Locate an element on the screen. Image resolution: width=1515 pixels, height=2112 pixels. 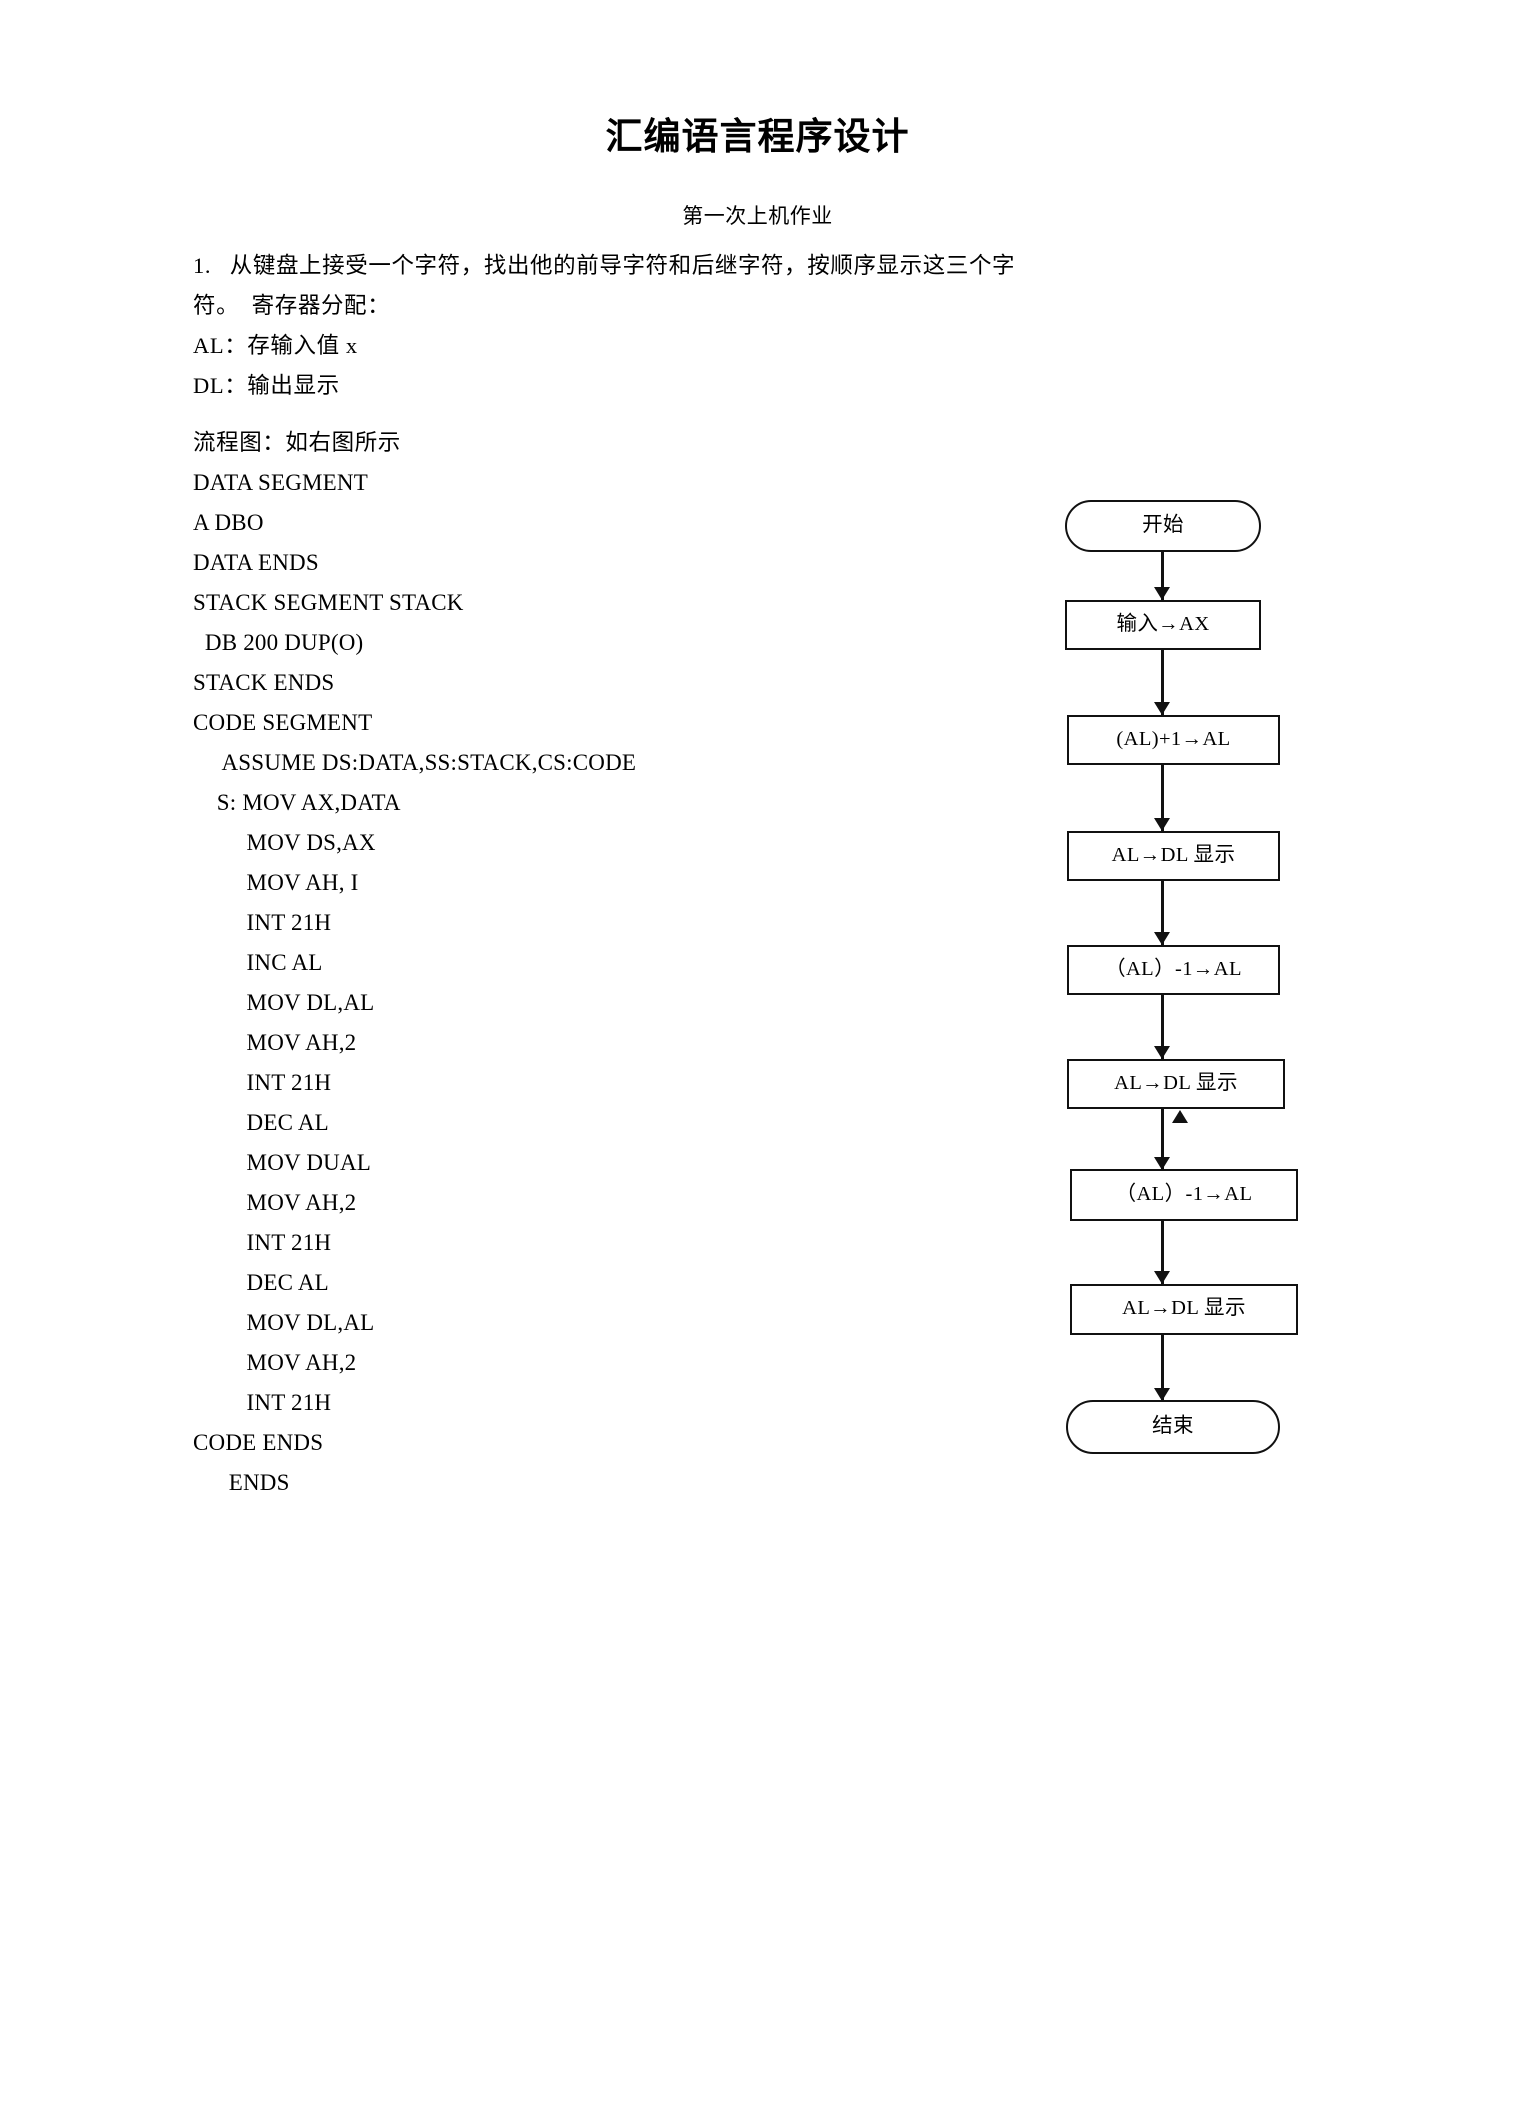
body-line: INC AL is located at coordinates (258, 962).